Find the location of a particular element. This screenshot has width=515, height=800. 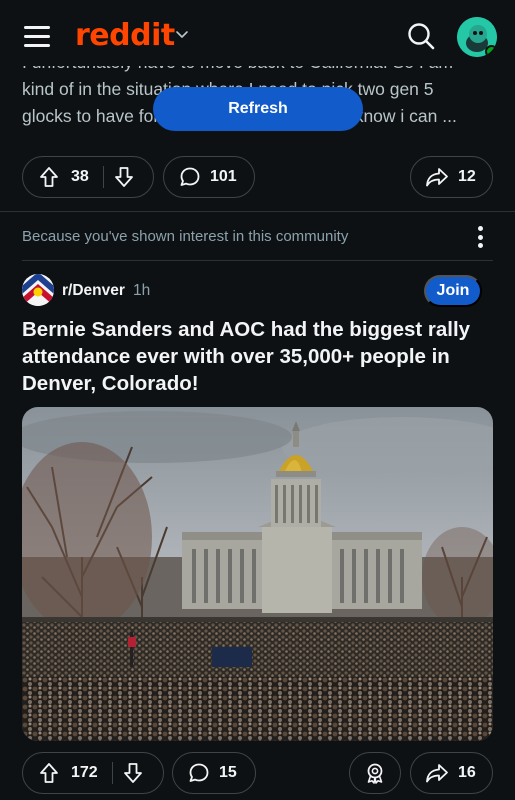

share-button: 12 is located at coordinates (451, 177).